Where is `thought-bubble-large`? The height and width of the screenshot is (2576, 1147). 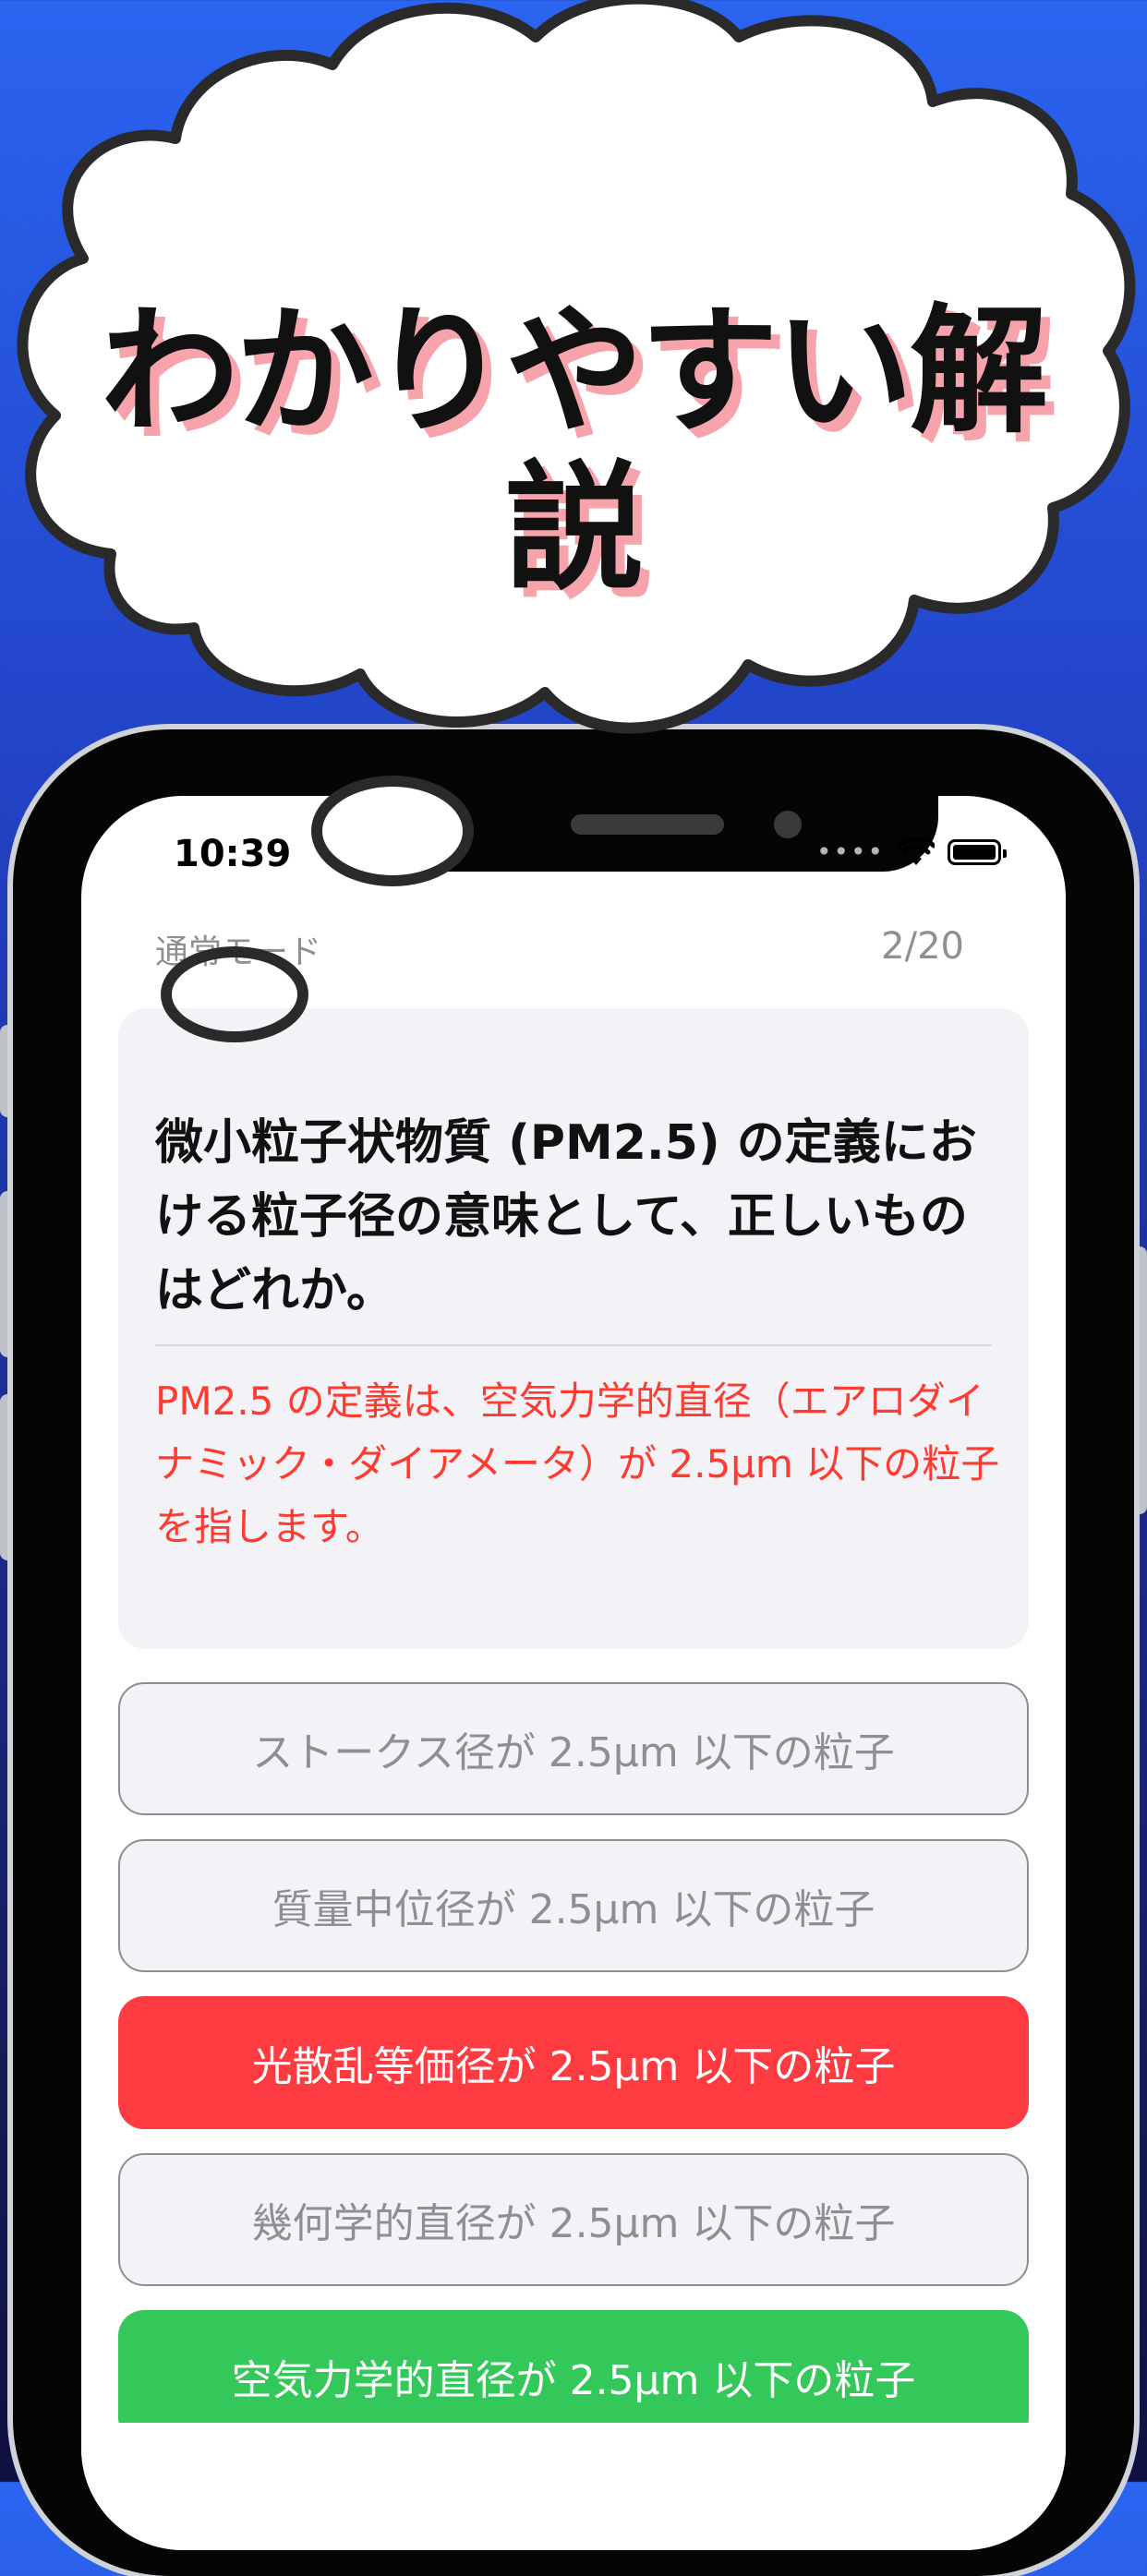 thought-bubble-large is located at coordinates (392, 831).